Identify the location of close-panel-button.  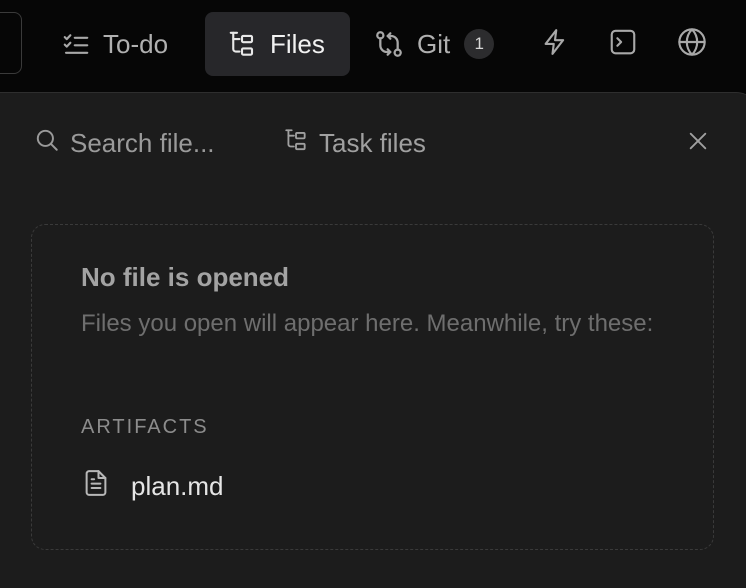
(698, 143).